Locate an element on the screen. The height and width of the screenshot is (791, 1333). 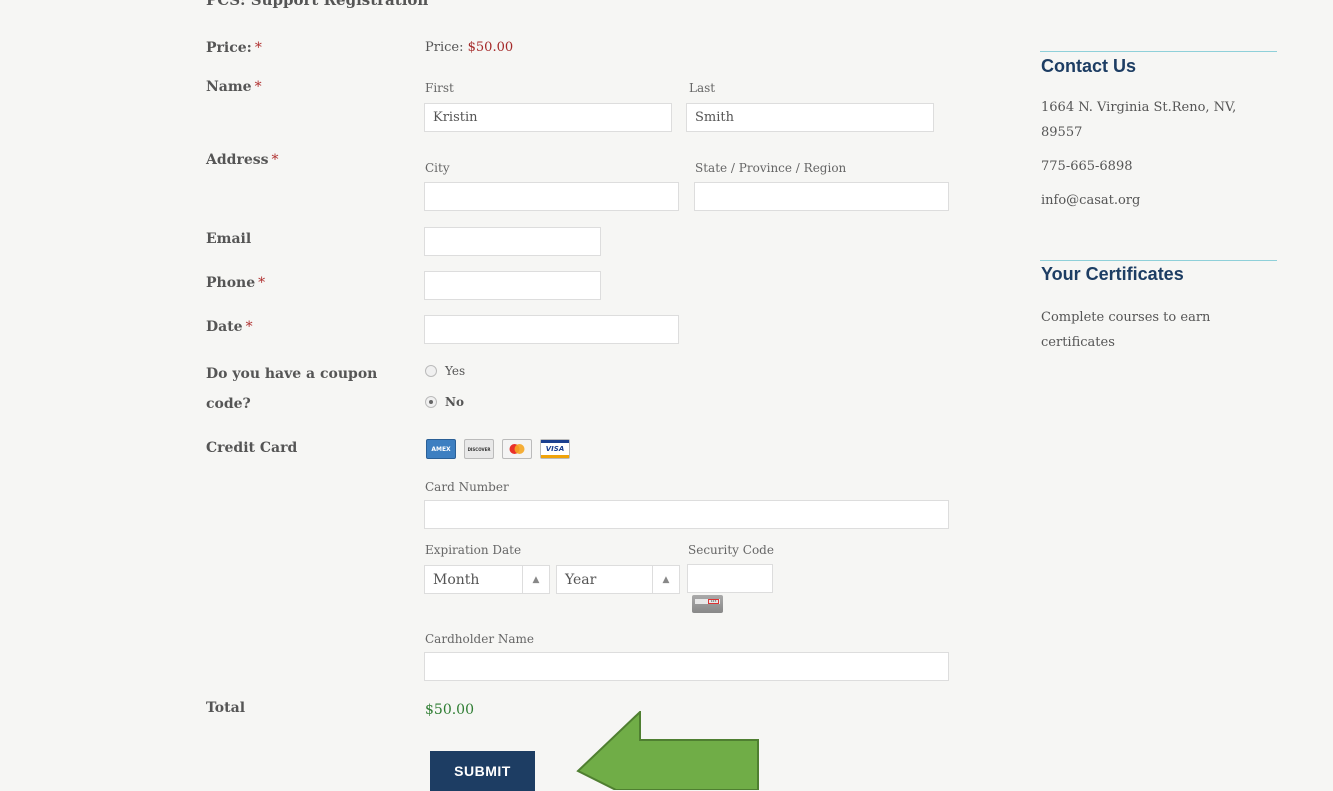
total-label-text: Total is located at coordinates (226, 708).